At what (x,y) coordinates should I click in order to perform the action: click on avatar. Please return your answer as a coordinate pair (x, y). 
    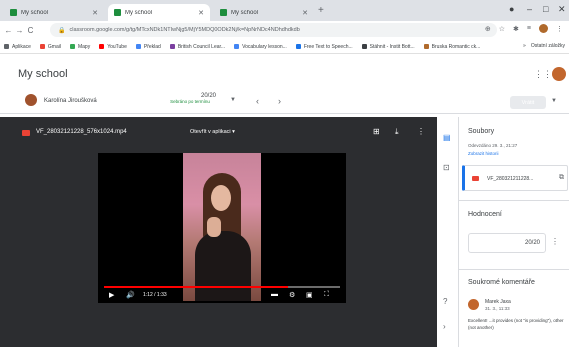
    Looking at the image, I should click on (559, 74).